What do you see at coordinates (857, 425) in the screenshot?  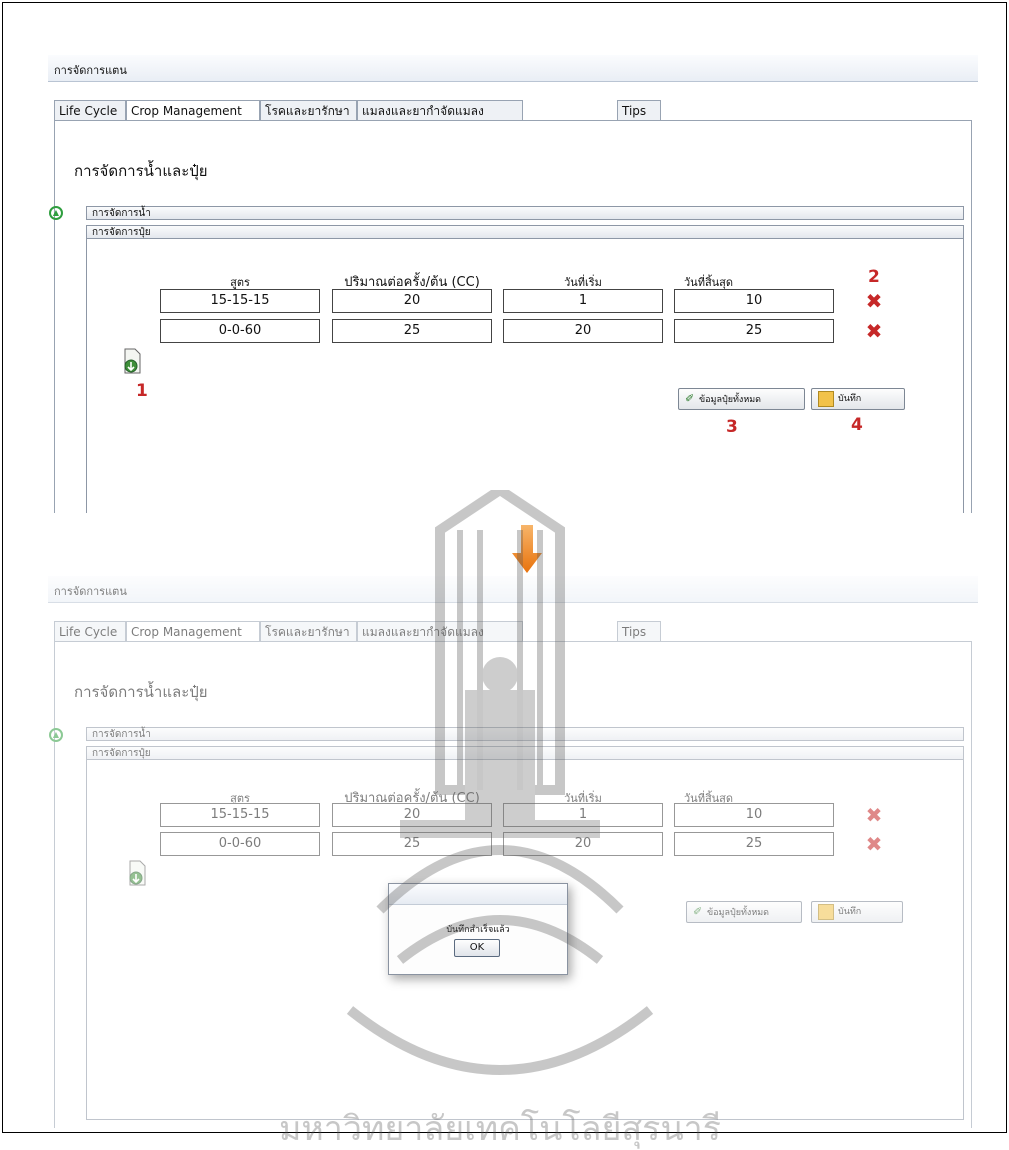 I see `annotation-4: 4` at bounding box center [857, 425].